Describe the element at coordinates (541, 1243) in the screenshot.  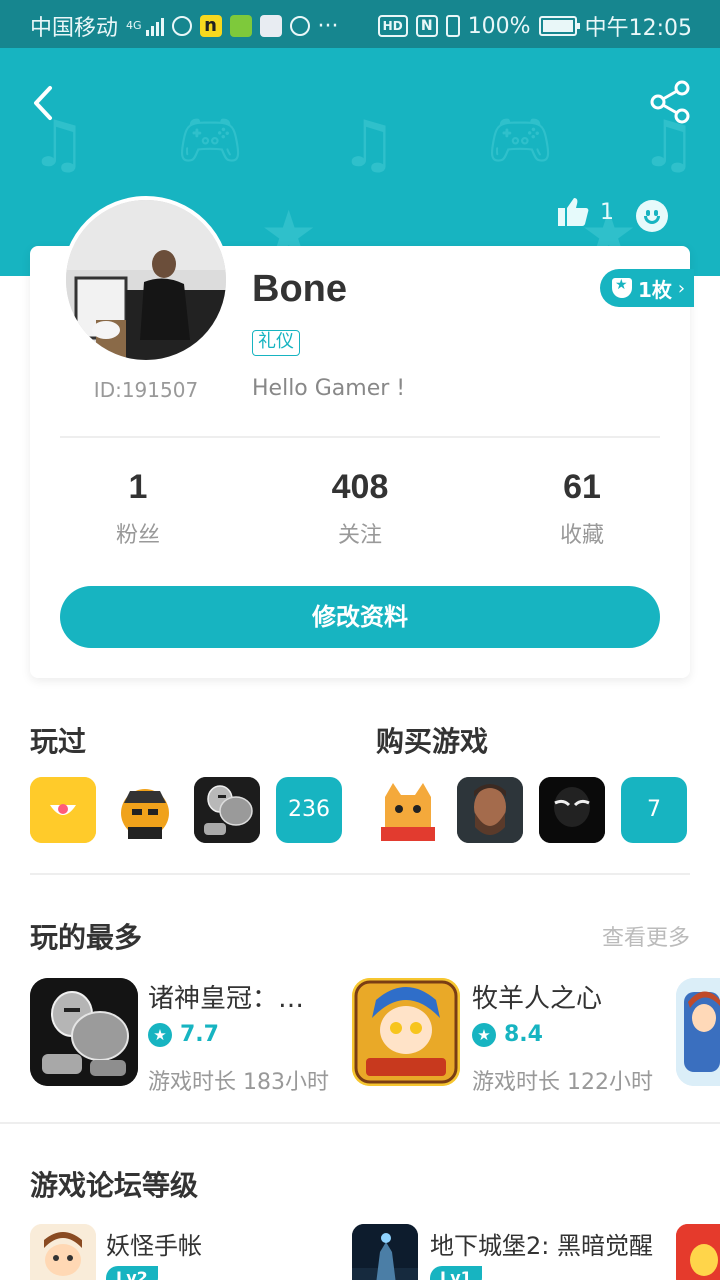
I see `forum-game-name: 地下城堡2: 黑暗觉醒` at that location.